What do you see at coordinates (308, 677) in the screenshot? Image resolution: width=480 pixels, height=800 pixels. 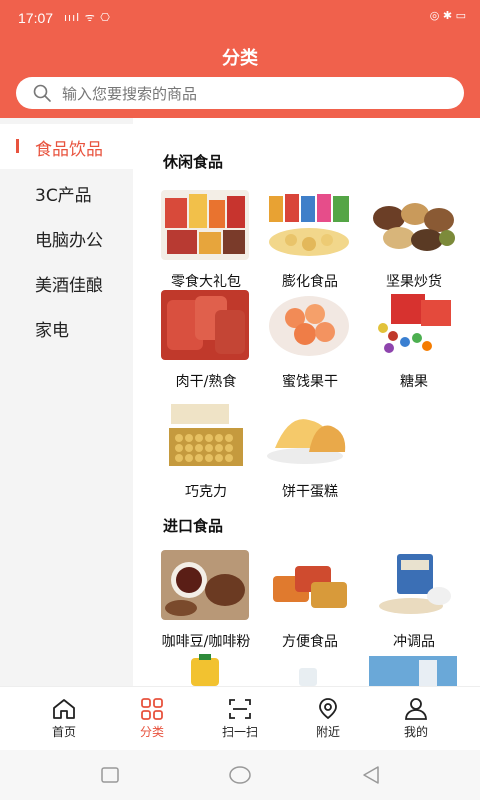 I see `water-image` at bounding box center [308, 677].